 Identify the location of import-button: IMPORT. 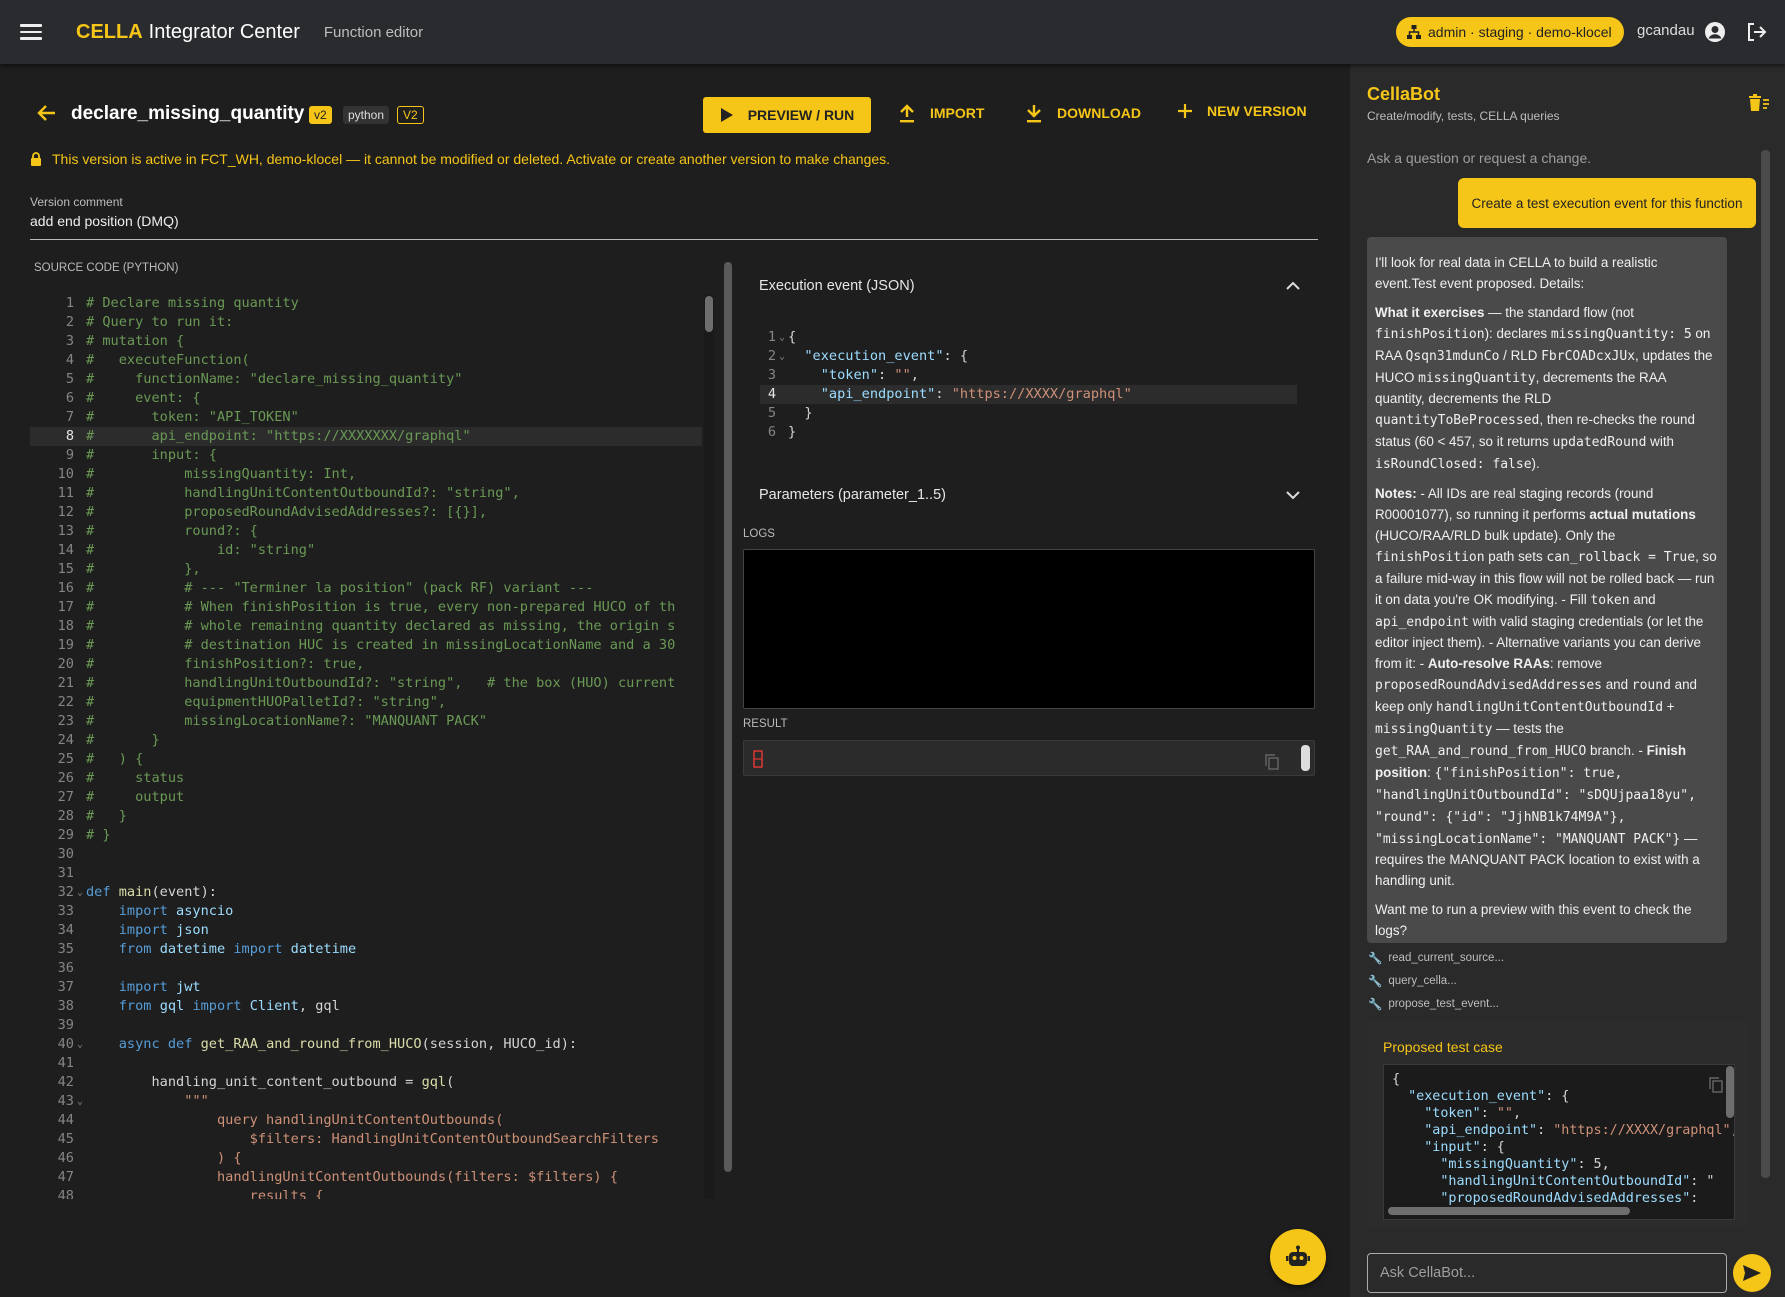
(941, 113).